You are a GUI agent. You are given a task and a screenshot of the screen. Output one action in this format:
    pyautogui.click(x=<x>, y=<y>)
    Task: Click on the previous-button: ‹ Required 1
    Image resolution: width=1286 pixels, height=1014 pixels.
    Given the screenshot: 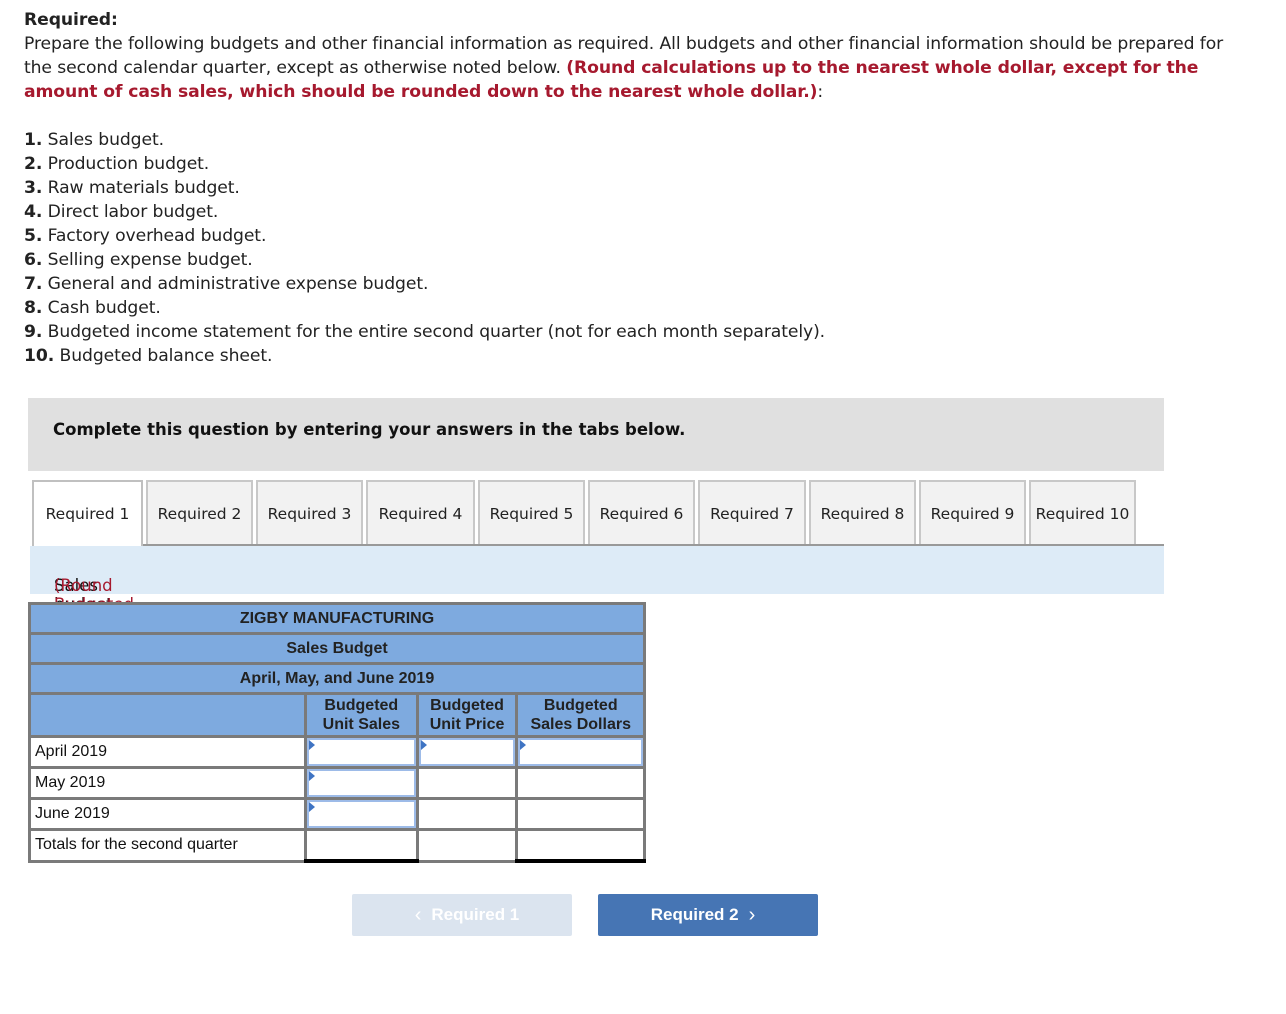 What is the action you would take?
    pyautogui.click(x=462, y=915)
    